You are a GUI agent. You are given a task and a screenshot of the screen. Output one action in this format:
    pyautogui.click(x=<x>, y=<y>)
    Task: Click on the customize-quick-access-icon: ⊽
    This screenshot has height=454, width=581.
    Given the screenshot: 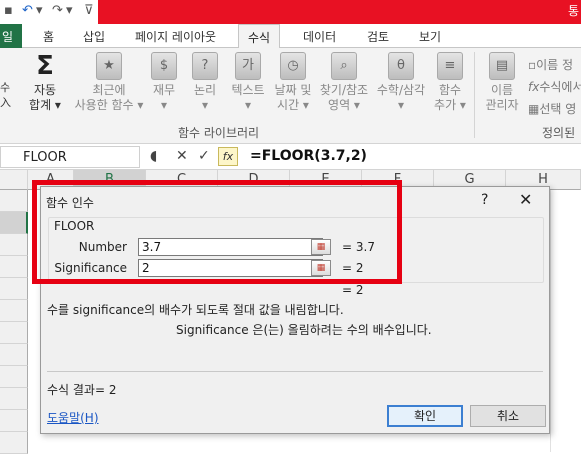 What is the action you would take?
    pyautogui.click(x=89, y=10)
    